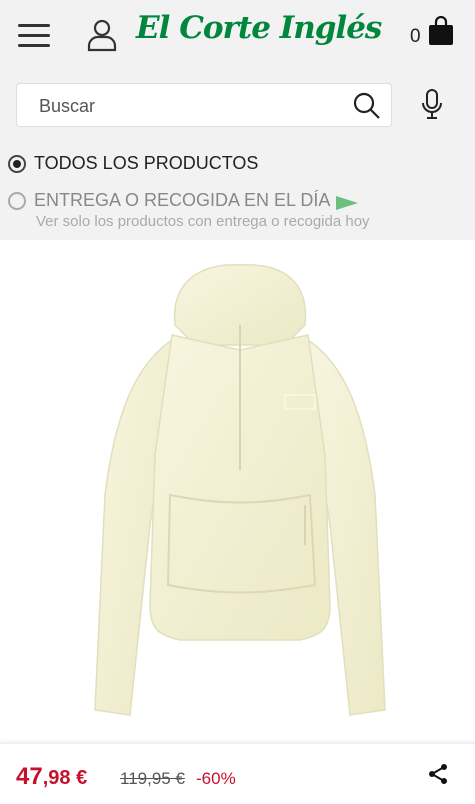  I want to click on search-box, so click(204, 105).